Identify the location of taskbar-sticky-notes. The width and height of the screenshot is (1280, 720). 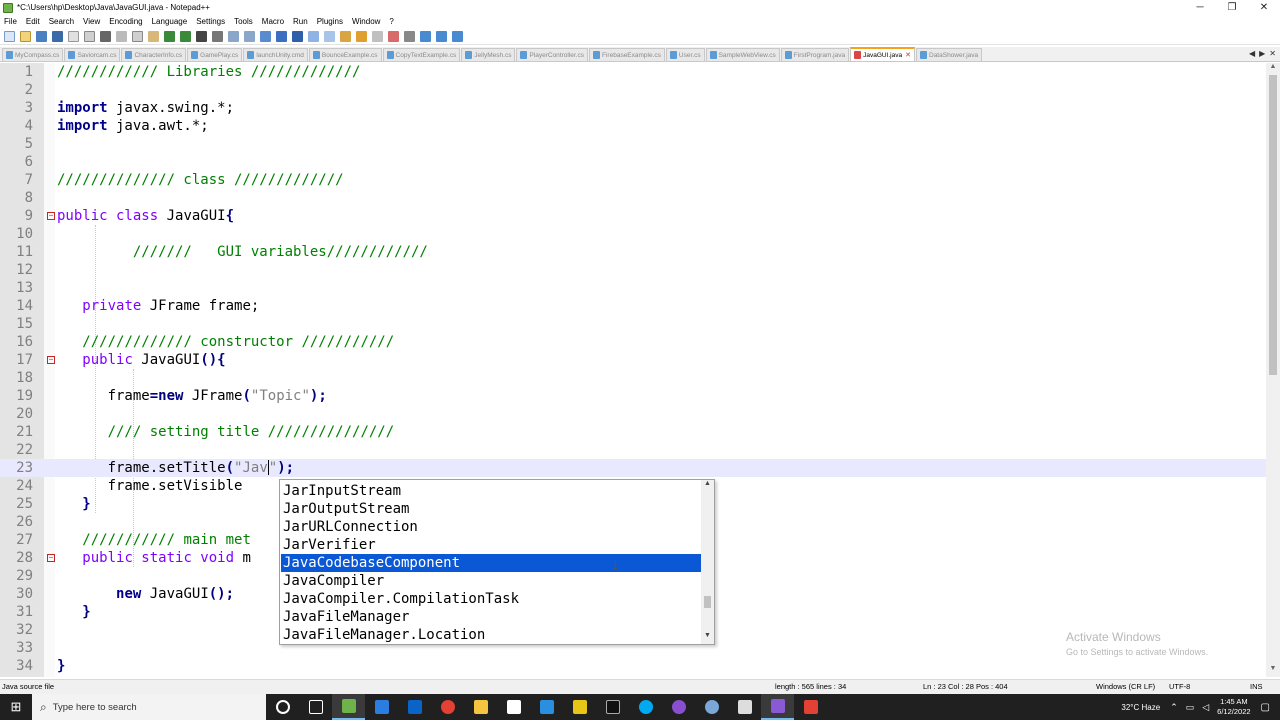
(579, 707).